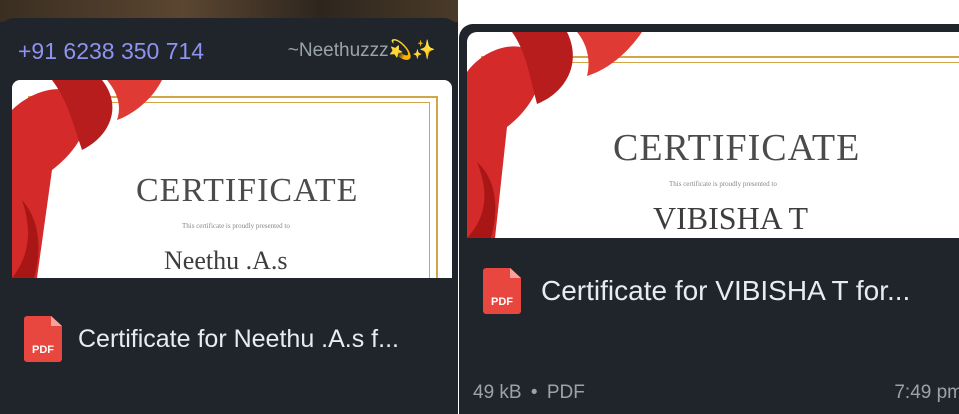 The height and width of the screenshot is (414, 959). I want to click on sparkle-icon: 💫✨, so click(412, 50).